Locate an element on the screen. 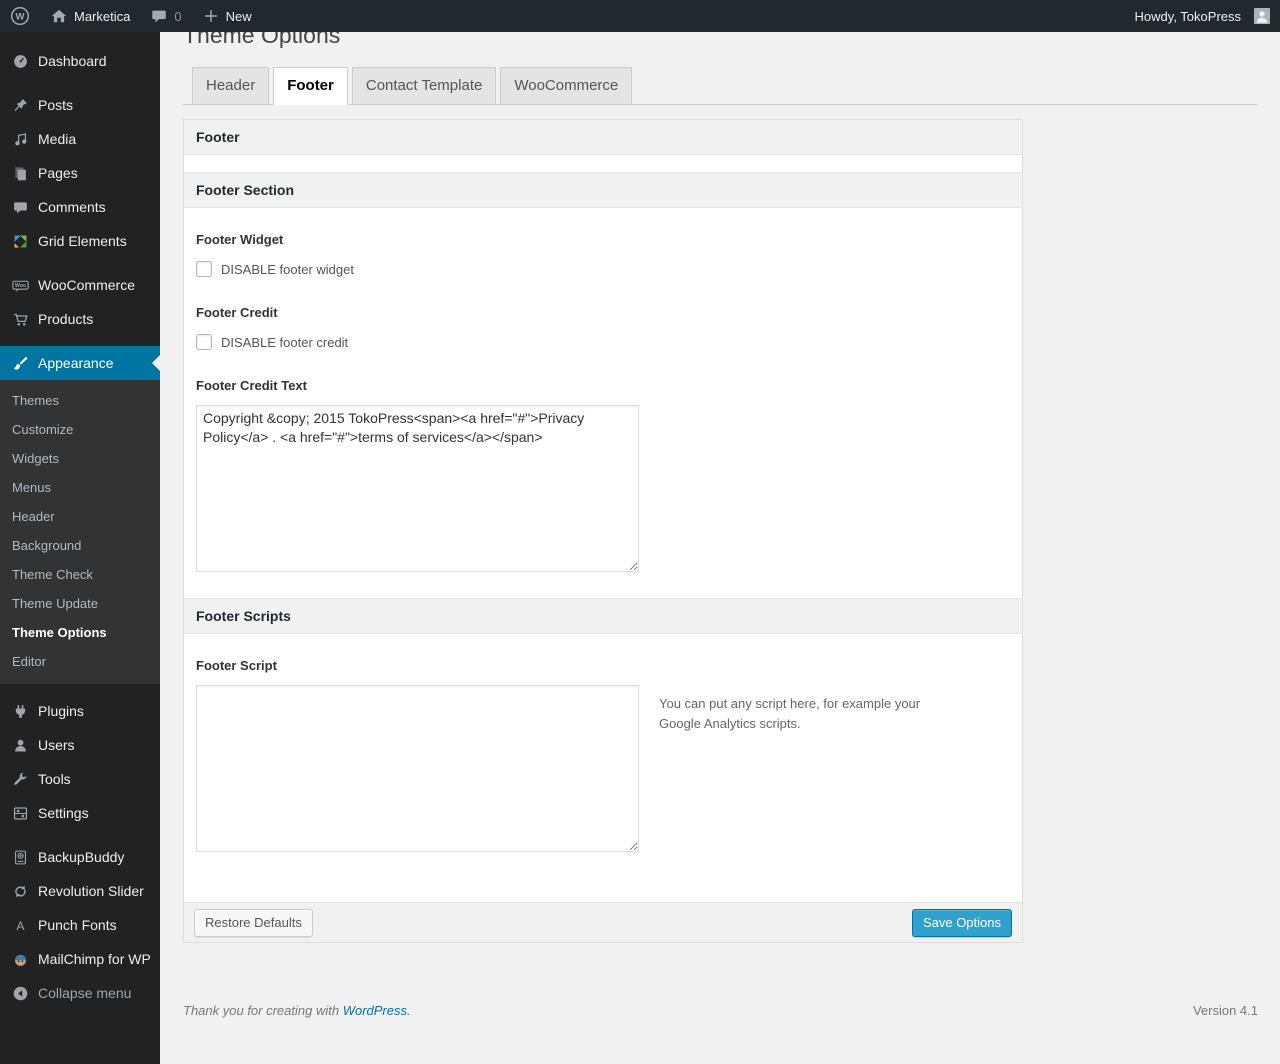  svg-text: Woo is located at coordinates (20, 286).